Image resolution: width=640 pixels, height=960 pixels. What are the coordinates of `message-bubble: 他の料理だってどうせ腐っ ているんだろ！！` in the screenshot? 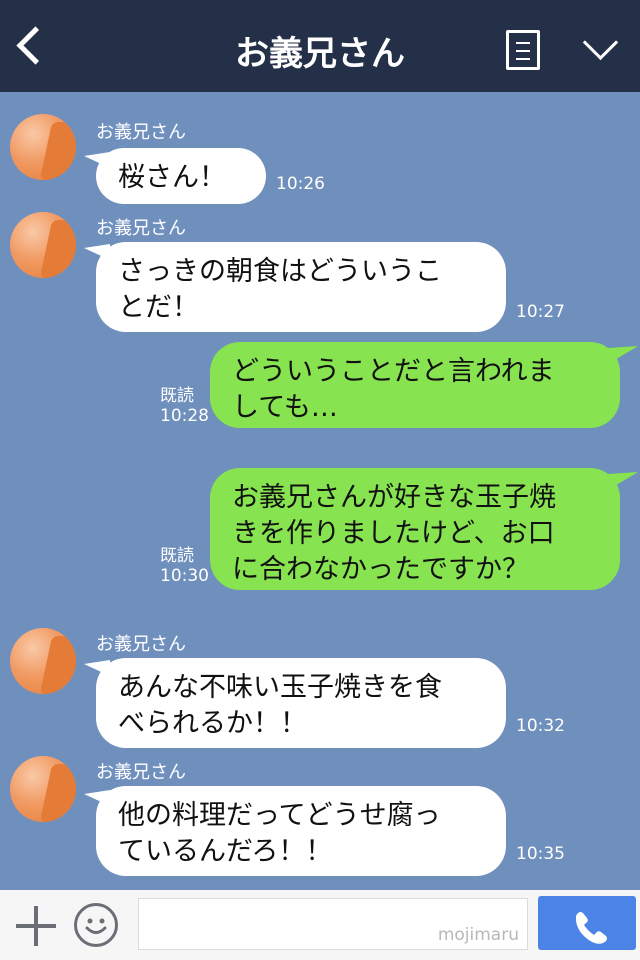 It's located at (301, 831).